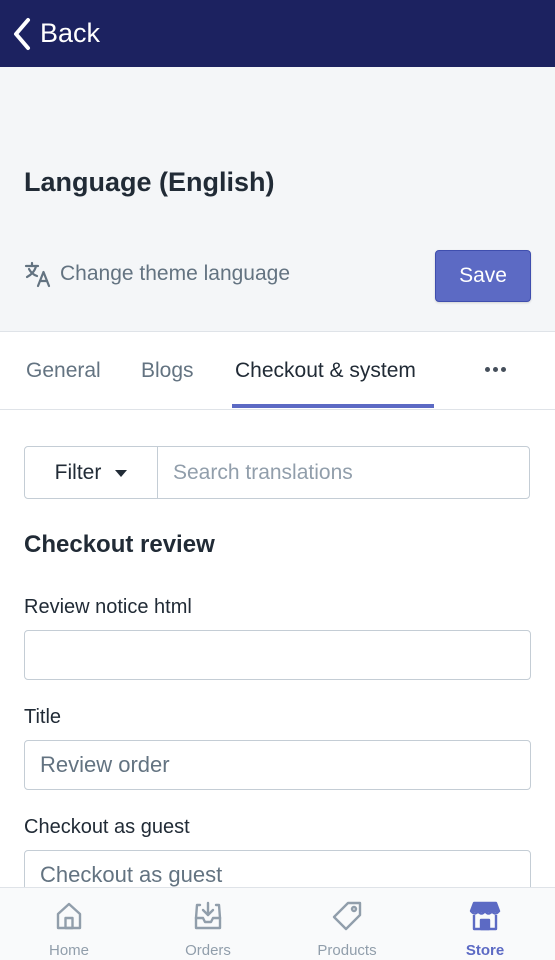 The image size is (555, 960). What do you see at coordinates (495, 369) in the screenshot?
I see `more-horizontal-icon` at bounding box center [495, 369].